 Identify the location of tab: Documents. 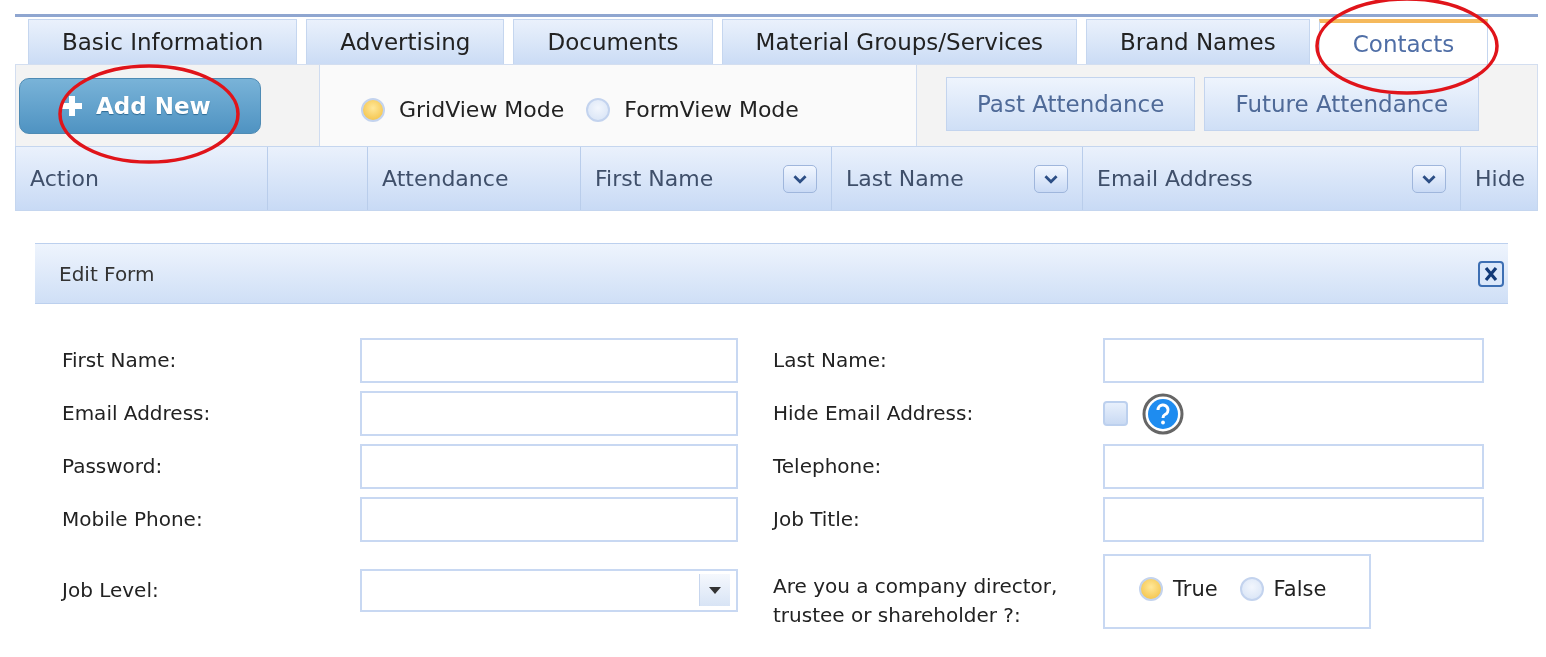
(613, 41).